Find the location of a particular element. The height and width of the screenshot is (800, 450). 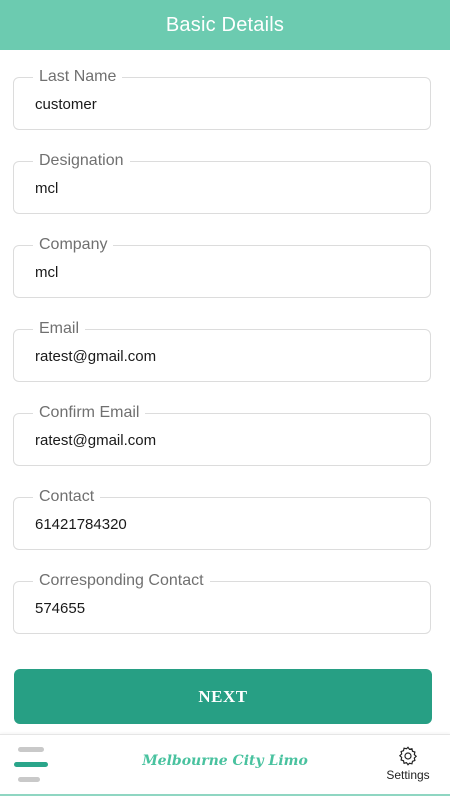

contact-field: Contact is located at coordinates (222, 519).